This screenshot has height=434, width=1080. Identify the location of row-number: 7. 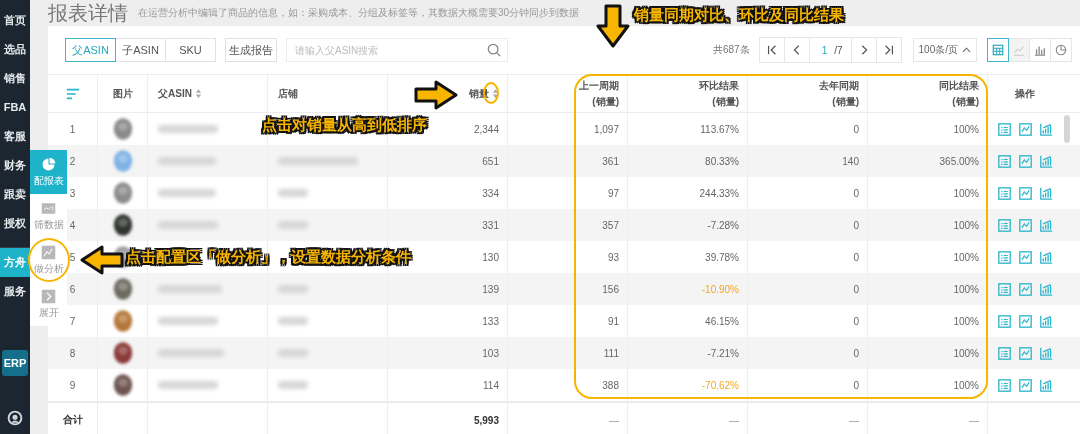
(72, 321).